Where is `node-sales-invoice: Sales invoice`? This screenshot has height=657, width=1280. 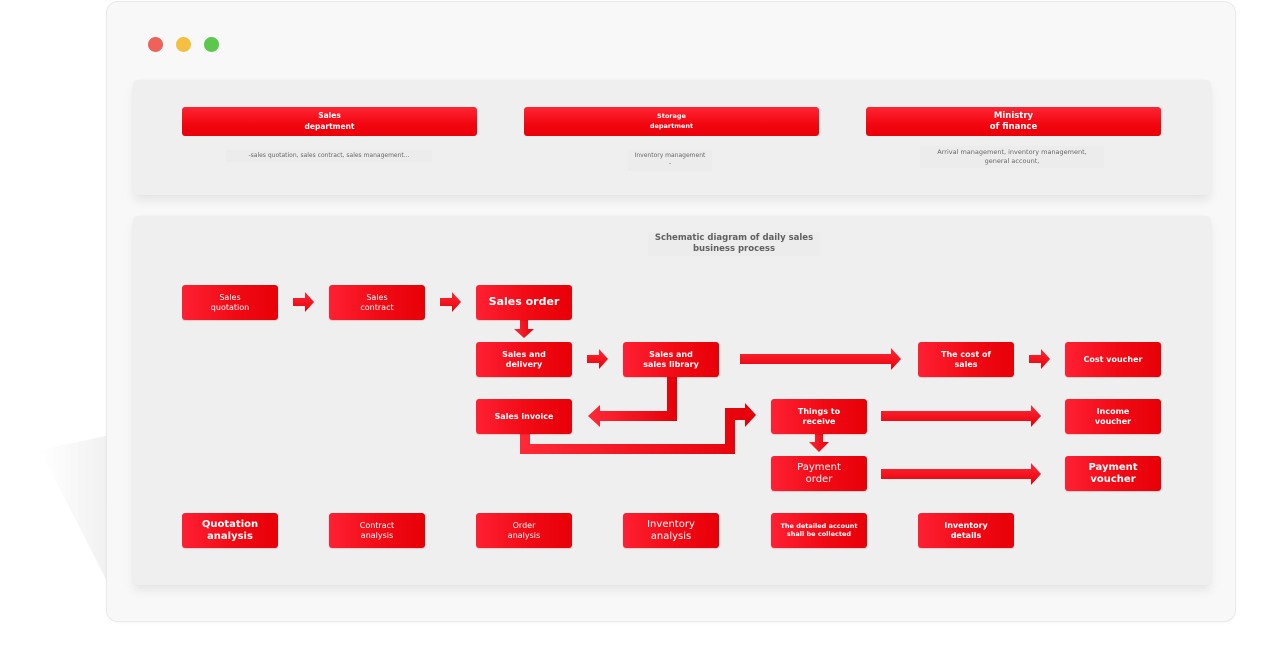 node-sales-invoice: Sales invoice is located at coordinates (524, 416).